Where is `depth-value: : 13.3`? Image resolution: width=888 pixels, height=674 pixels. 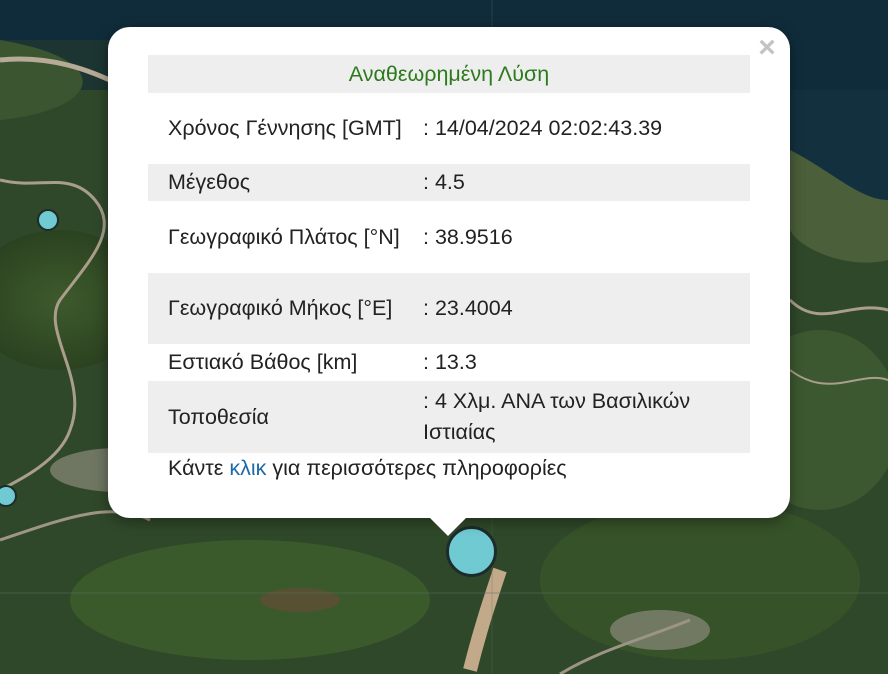
depth-value: : 13.3 is located at coordinates (450, 362).